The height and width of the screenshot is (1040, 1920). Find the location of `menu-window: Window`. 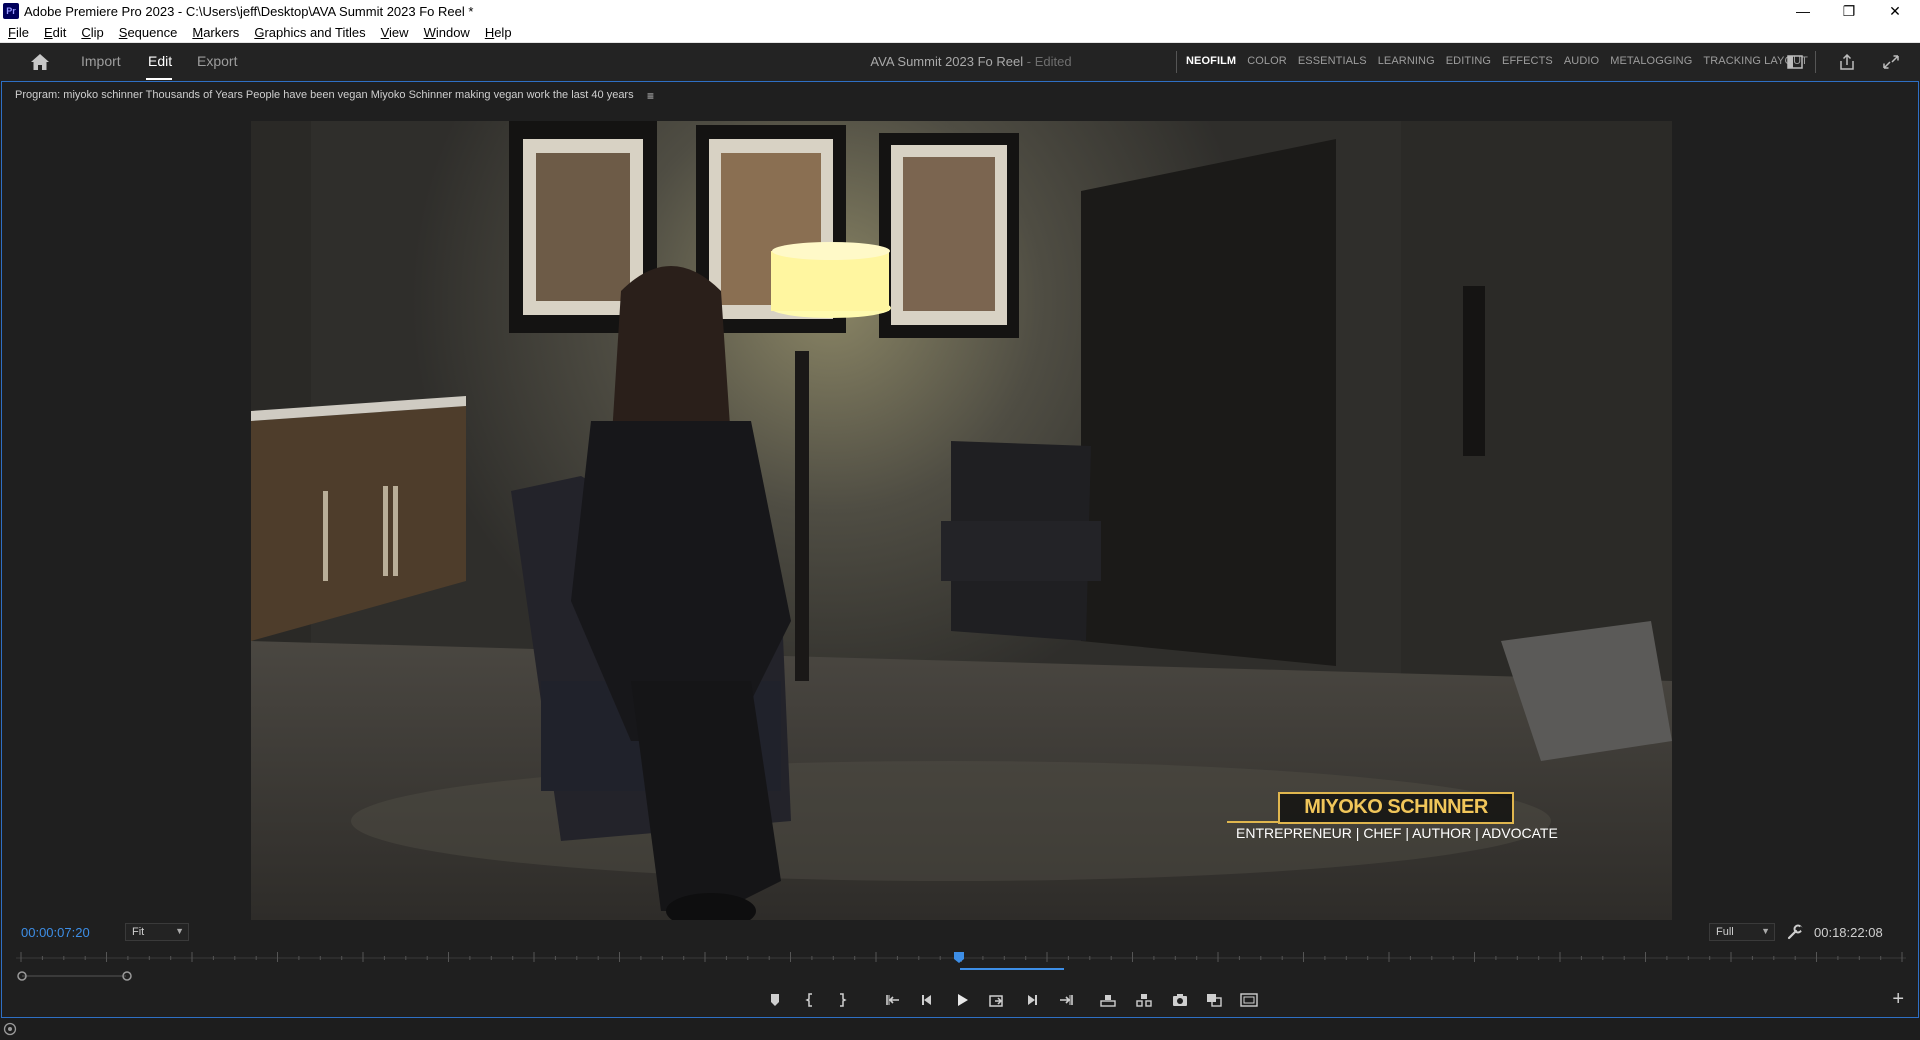

menu-window: Window is located at coordinates (447, 32).